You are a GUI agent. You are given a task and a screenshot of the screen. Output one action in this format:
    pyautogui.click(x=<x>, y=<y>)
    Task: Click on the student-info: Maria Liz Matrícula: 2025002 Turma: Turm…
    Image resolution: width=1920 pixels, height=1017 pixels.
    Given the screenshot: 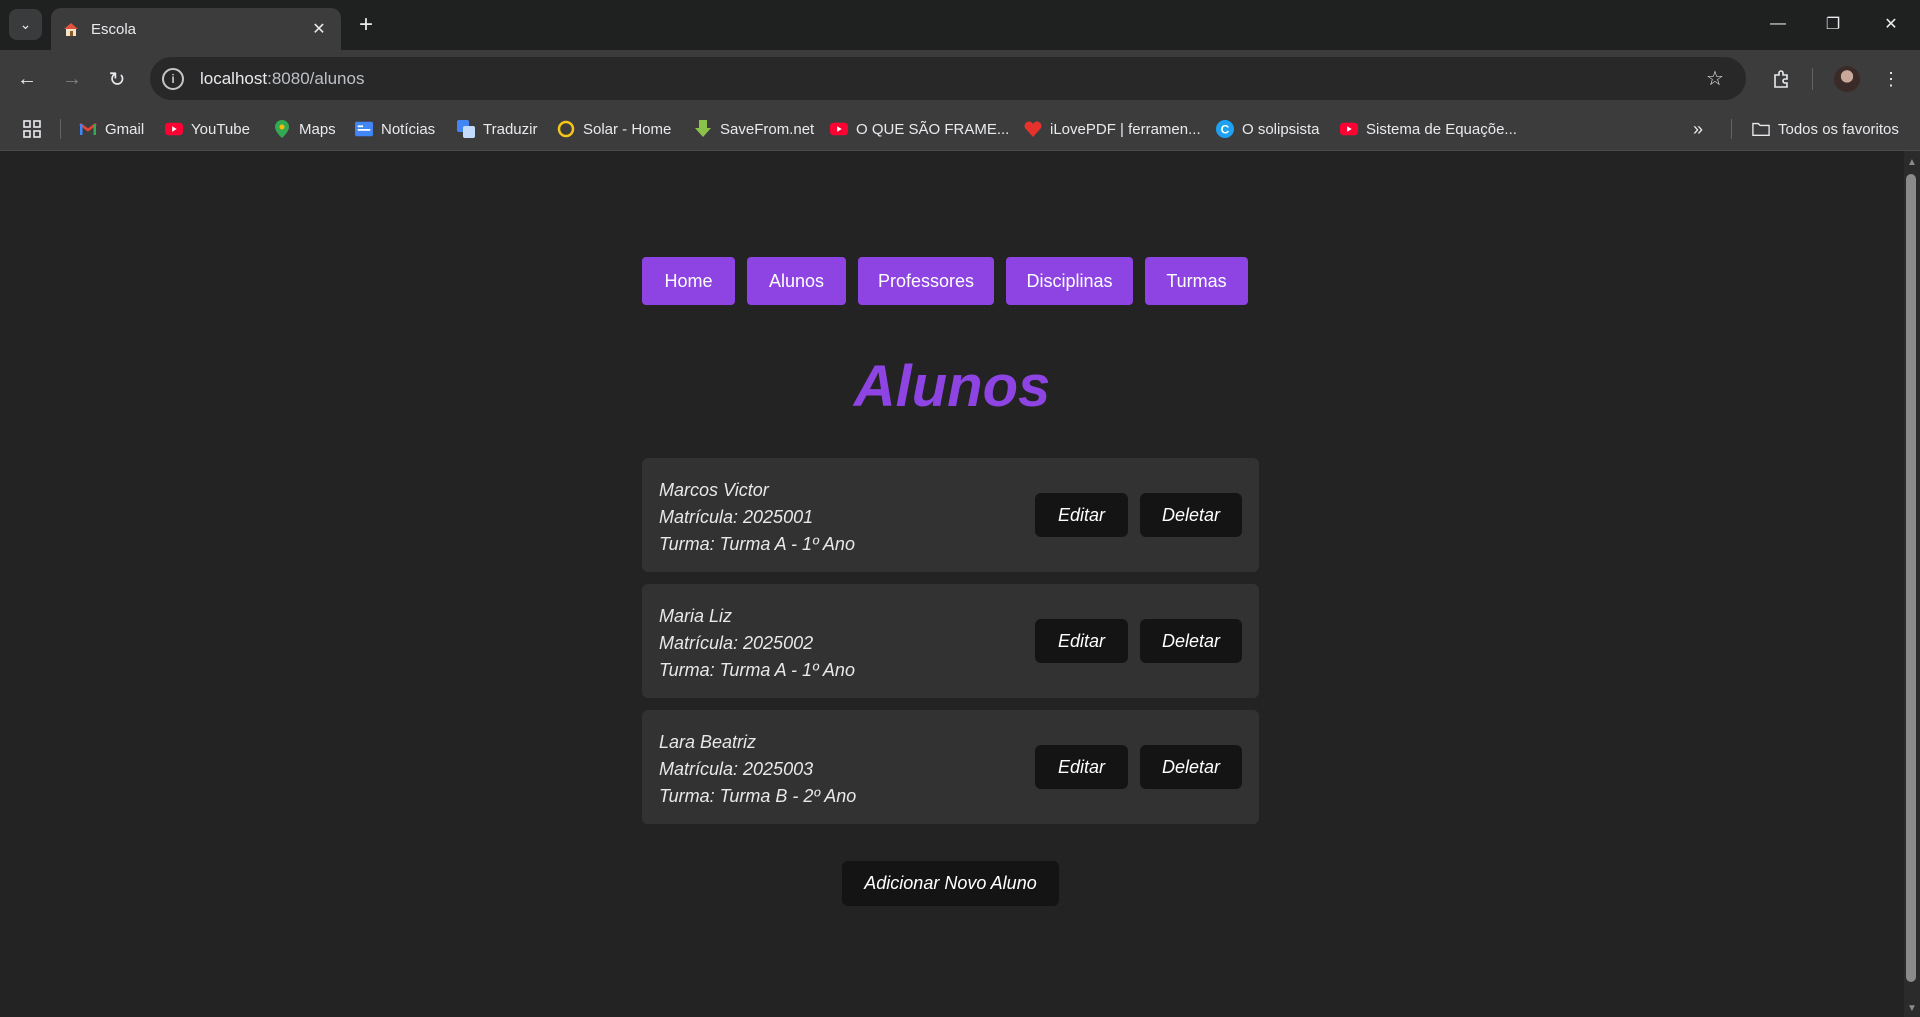 What is the action you would take?
    pyautogui.click(x=757, y=643)
    